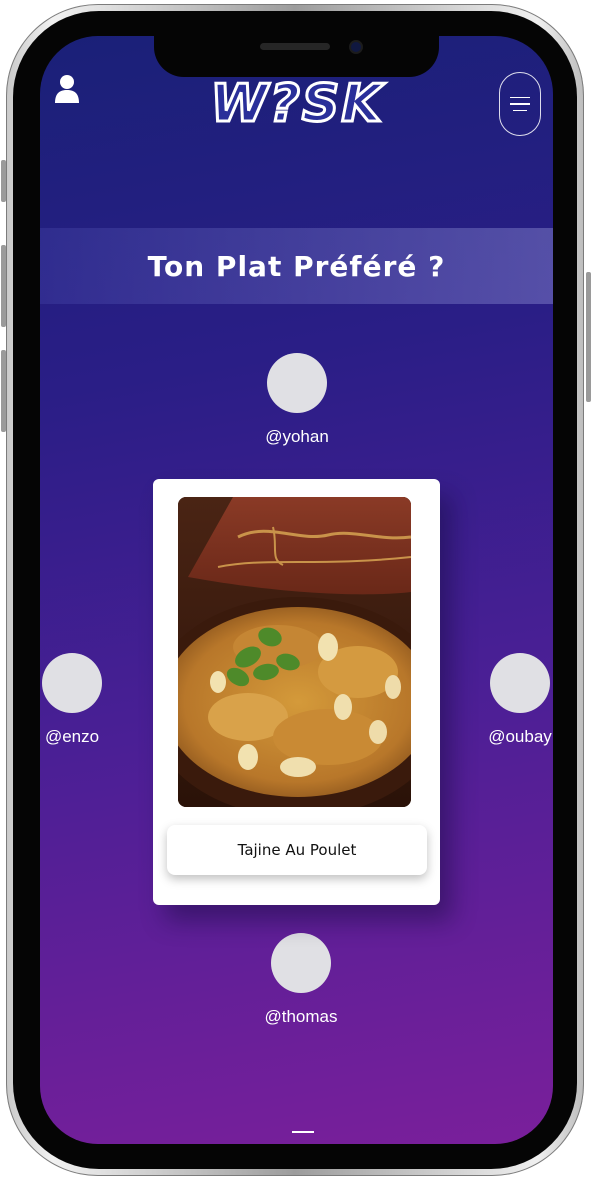 This screenshot has height=1180, width=592. I want to click on player-handle: @oubay, so click(520, 736).